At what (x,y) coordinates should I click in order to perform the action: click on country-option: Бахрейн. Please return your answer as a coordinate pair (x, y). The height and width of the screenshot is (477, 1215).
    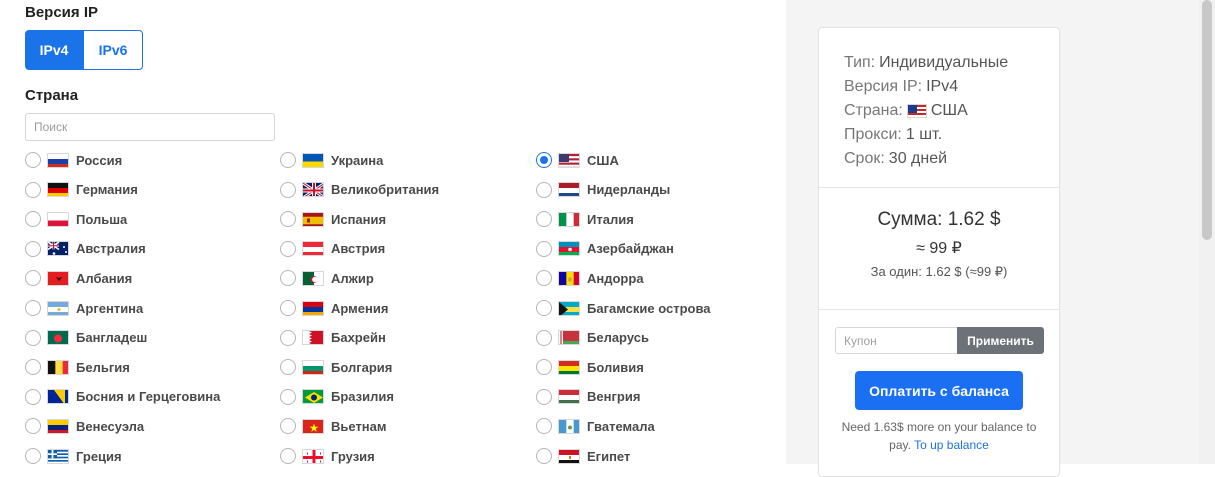
    Looking at the image, I should click on (333, 338).